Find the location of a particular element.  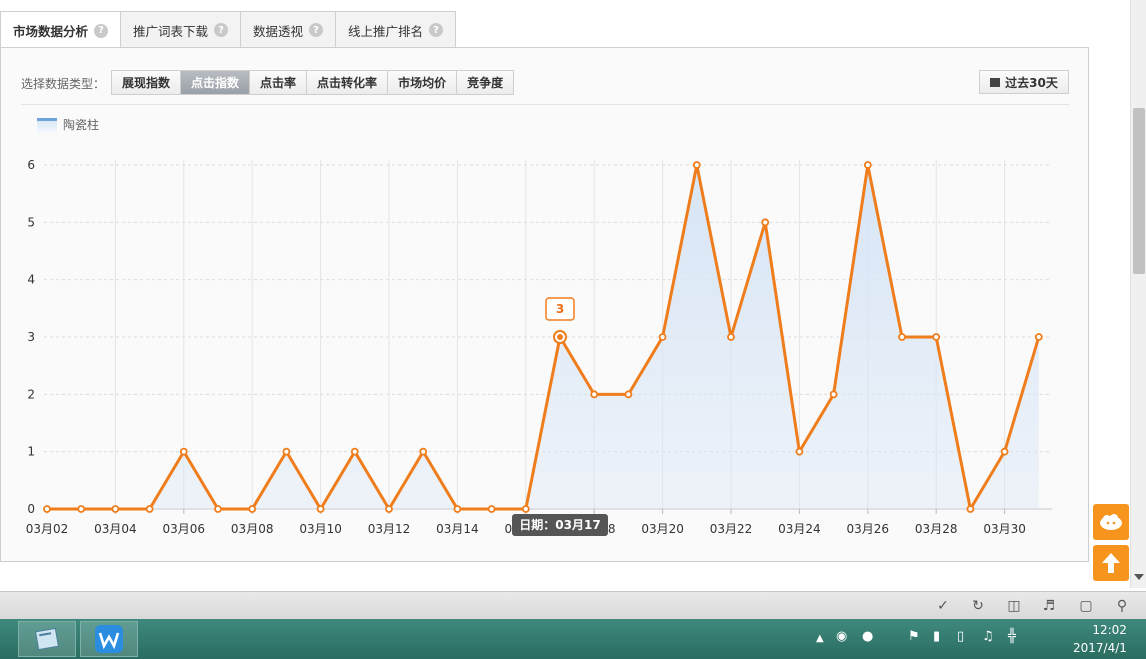

y-tick-label: 6 is located at coordinates (31, 165).